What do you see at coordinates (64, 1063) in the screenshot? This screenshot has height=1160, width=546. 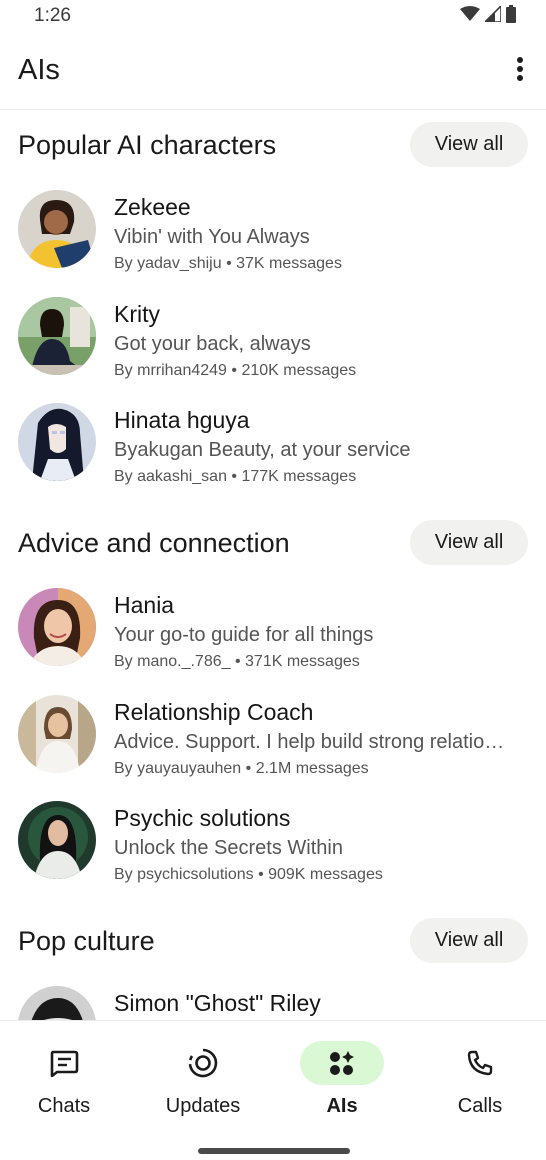 I see `chats-icon` at bounding box center [64, 1063].